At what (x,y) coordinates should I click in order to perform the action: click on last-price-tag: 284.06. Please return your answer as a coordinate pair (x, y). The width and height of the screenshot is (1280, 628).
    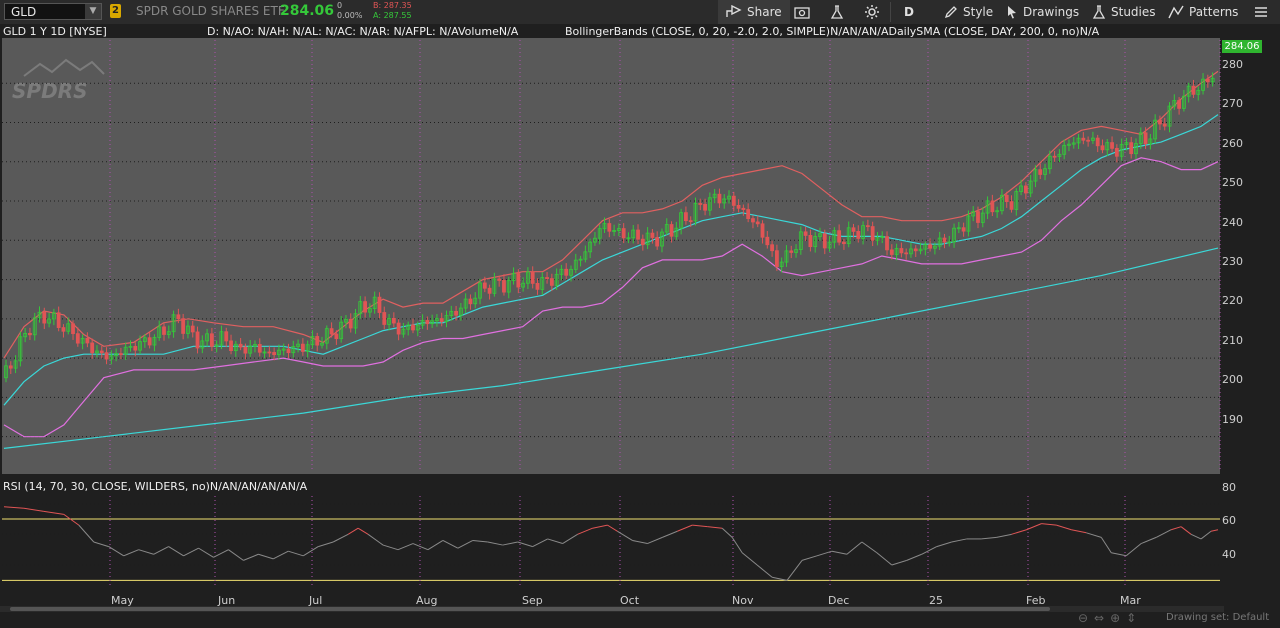
    Looking at the image, I should click on (1242, 46).